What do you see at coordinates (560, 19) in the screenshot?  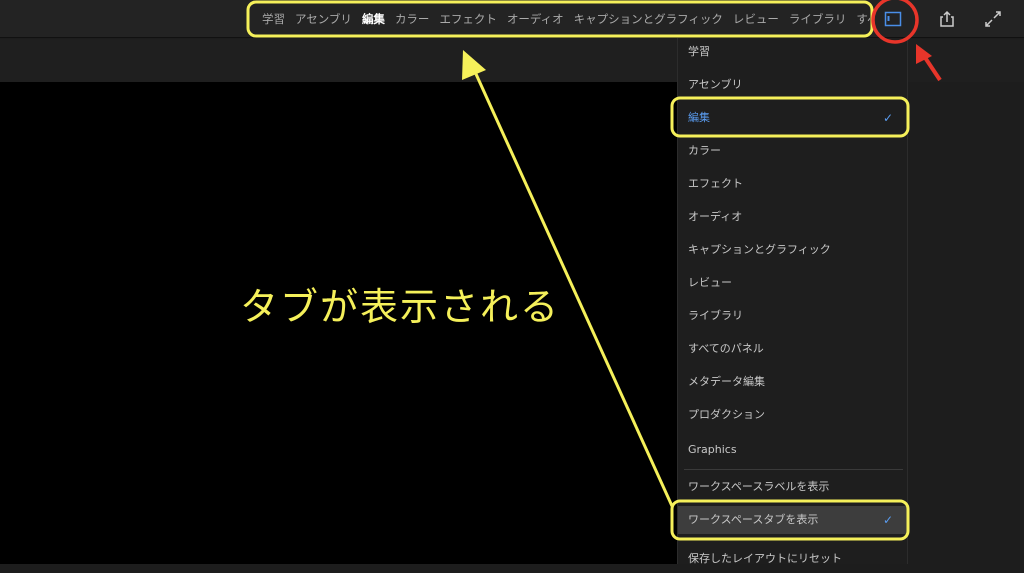 I see `highlight-tabs` at bounding box center [560, 19].